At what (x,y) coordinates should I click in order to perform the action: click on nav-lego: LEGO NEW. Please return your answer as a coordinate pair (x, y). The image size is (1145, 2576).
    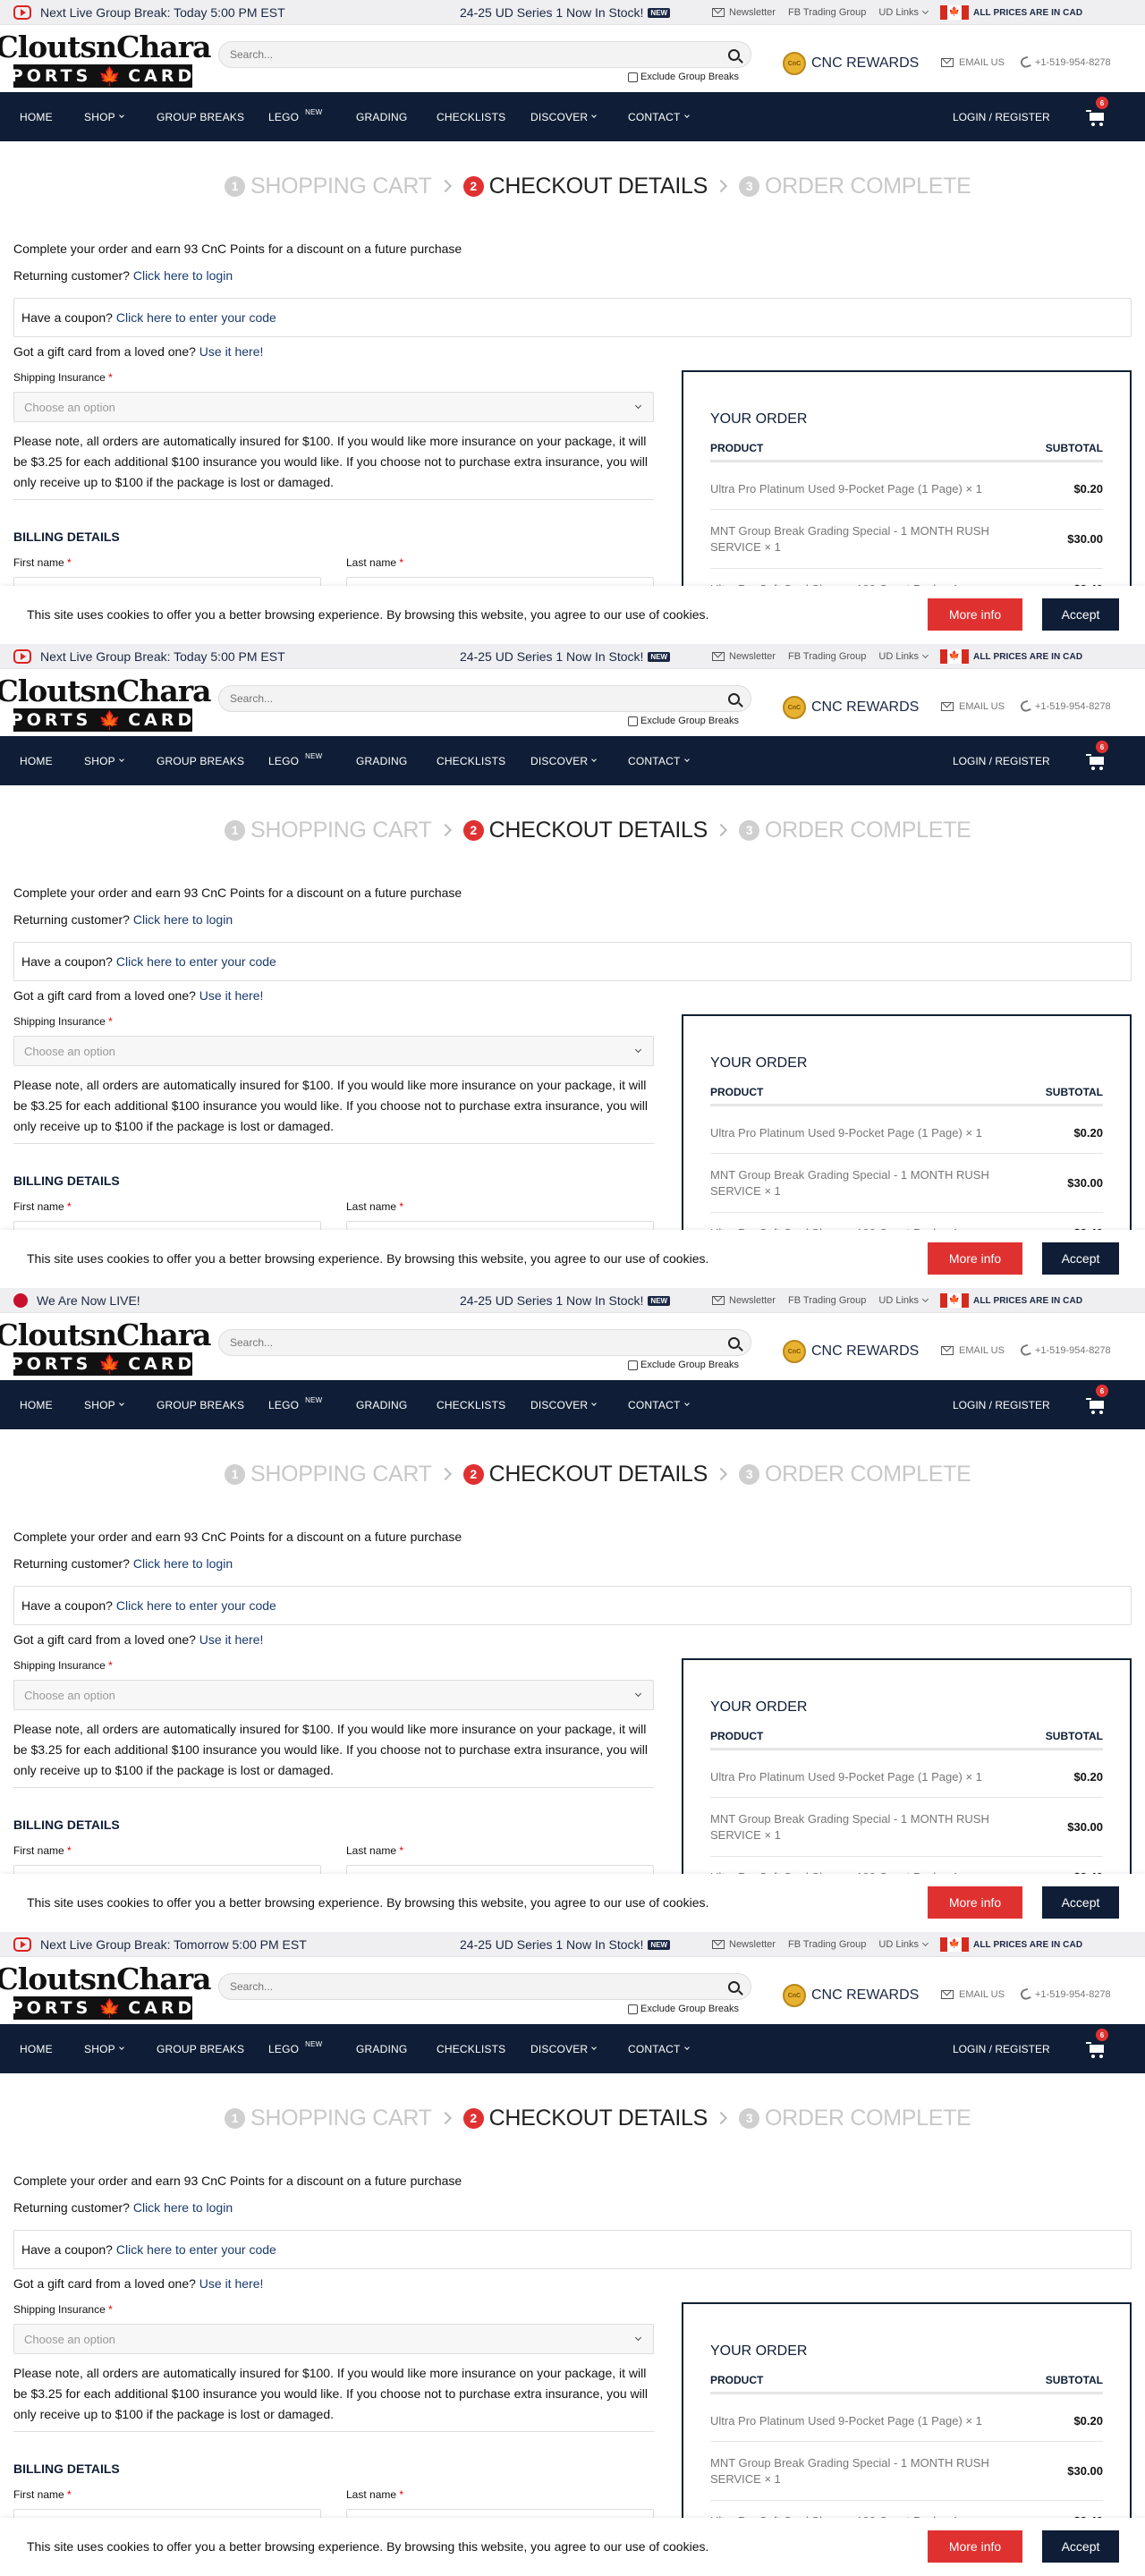
    Looking at the image, I should click on (295, 116).